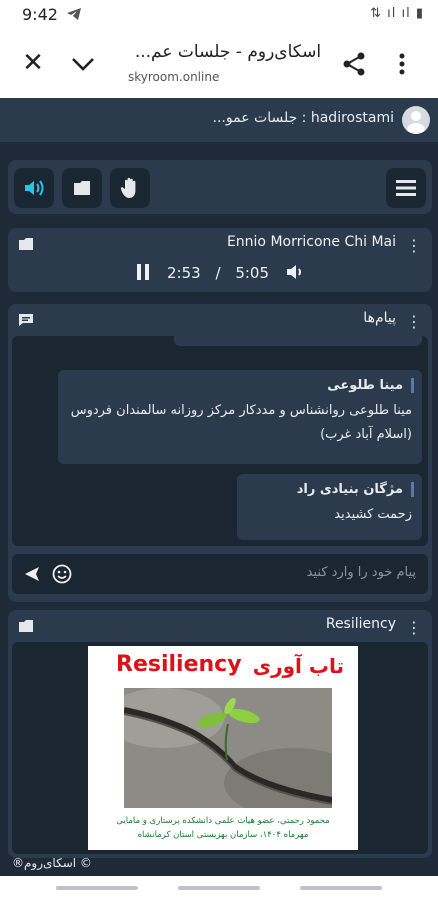 This screenshot has height=900, width=438. Describe the element at coordinates (174, 77) in the screenshot. I see `page-url: skyroom.online` at that location.